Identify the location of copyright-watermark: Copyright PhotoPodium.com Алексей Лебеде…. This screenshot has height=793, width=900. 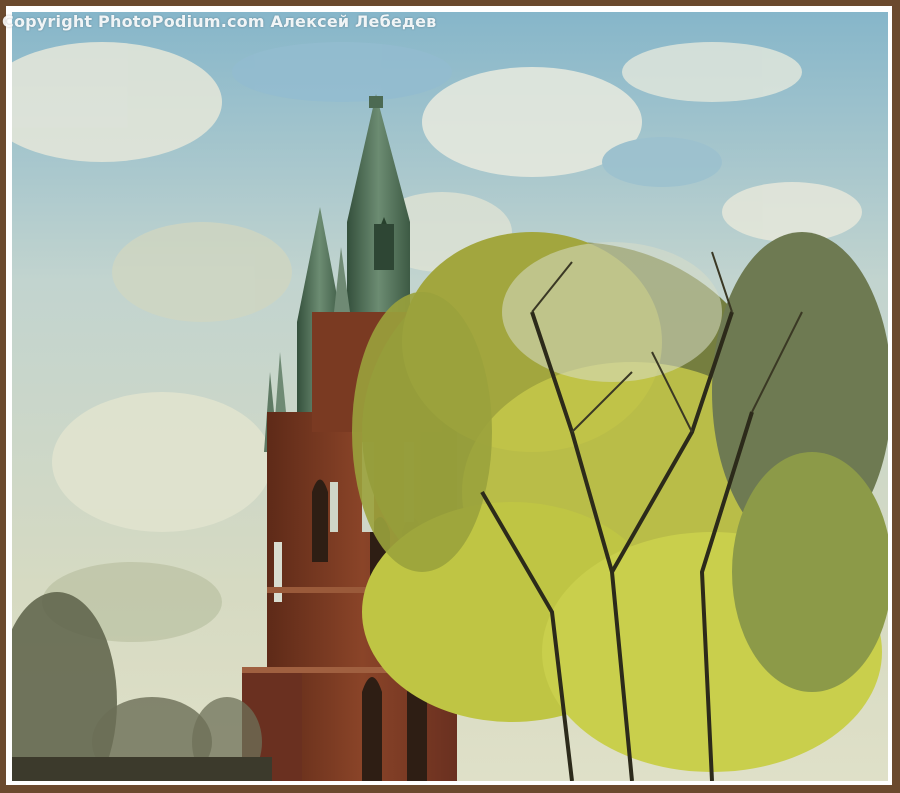
(219, 21).